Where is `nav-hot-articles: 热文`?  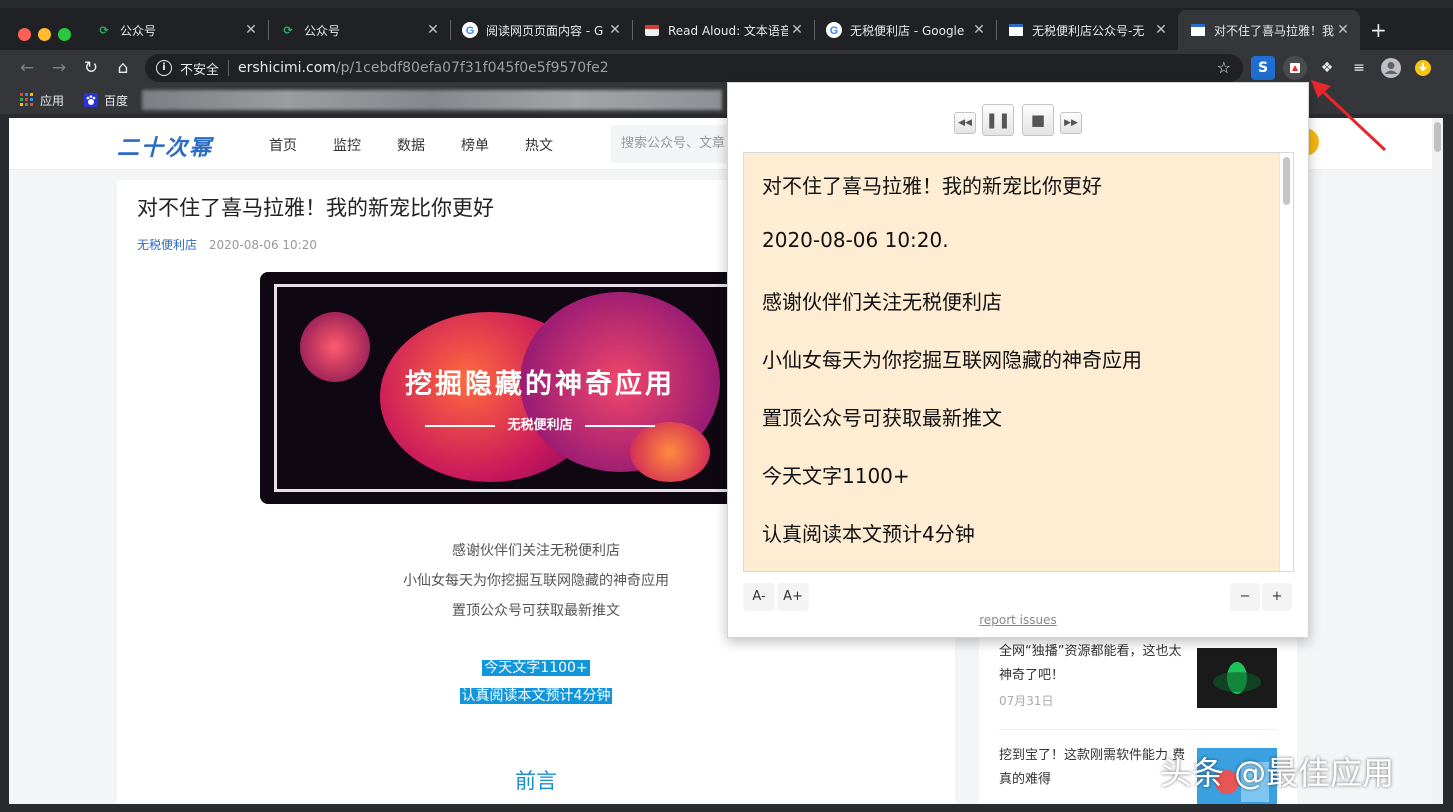
nav-hot-articles: 热文 is located at coordinates (539, 145).